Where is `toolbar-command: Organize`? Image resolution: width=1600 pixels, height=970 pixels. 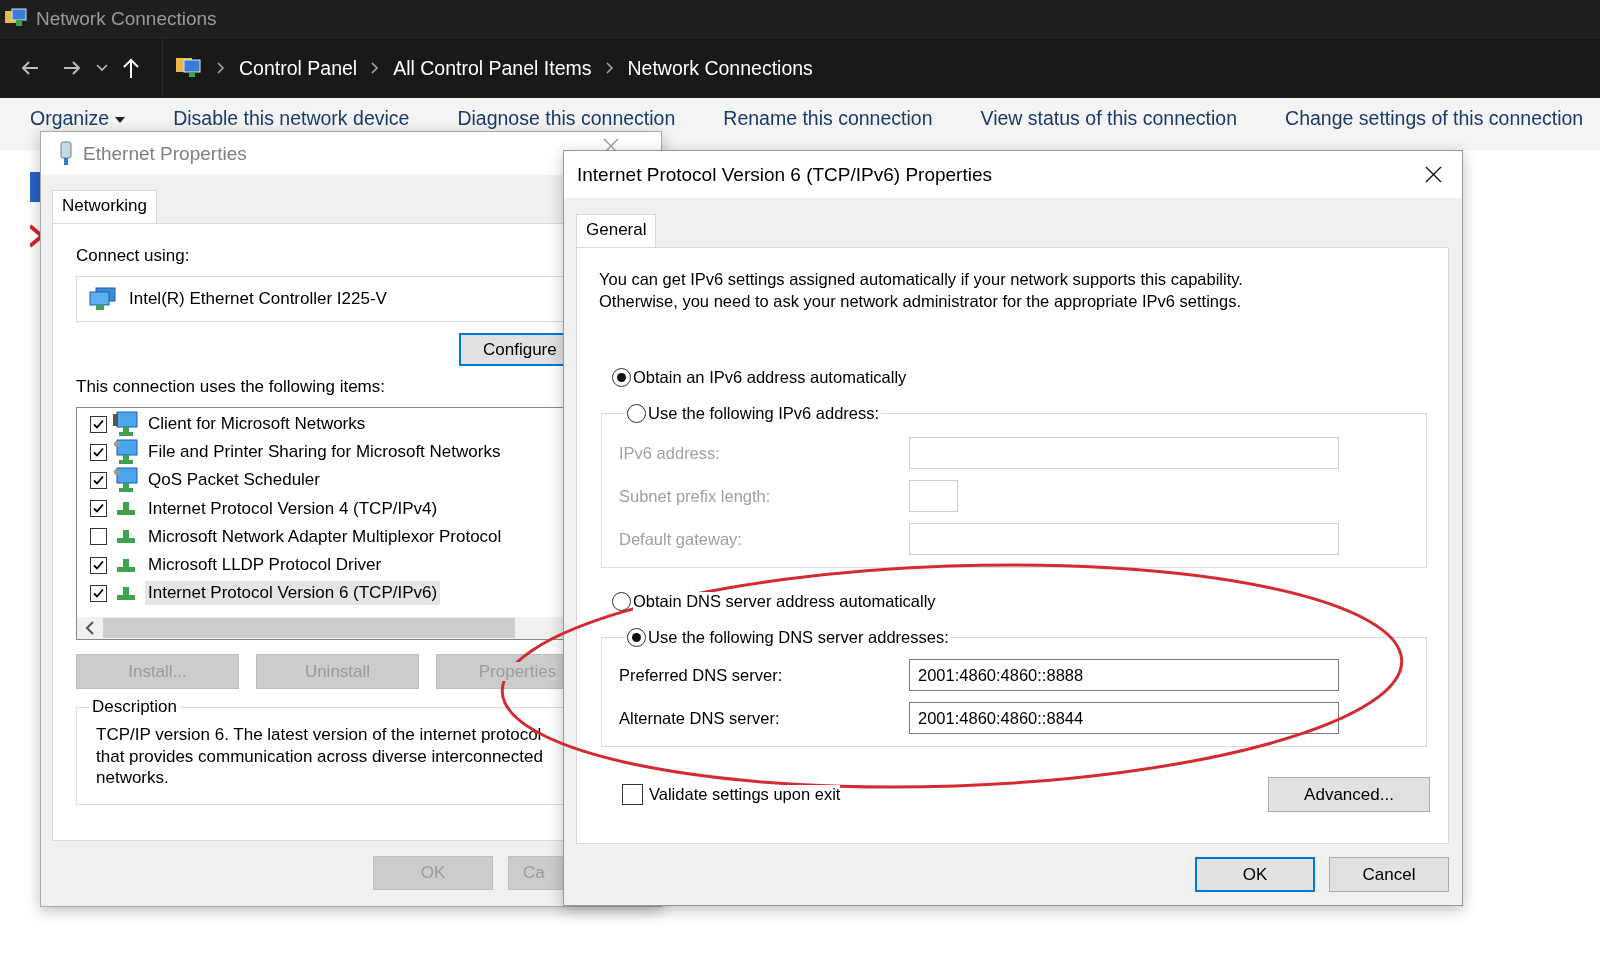 toolbar-command: Organize is located at coordinates (78, 118).